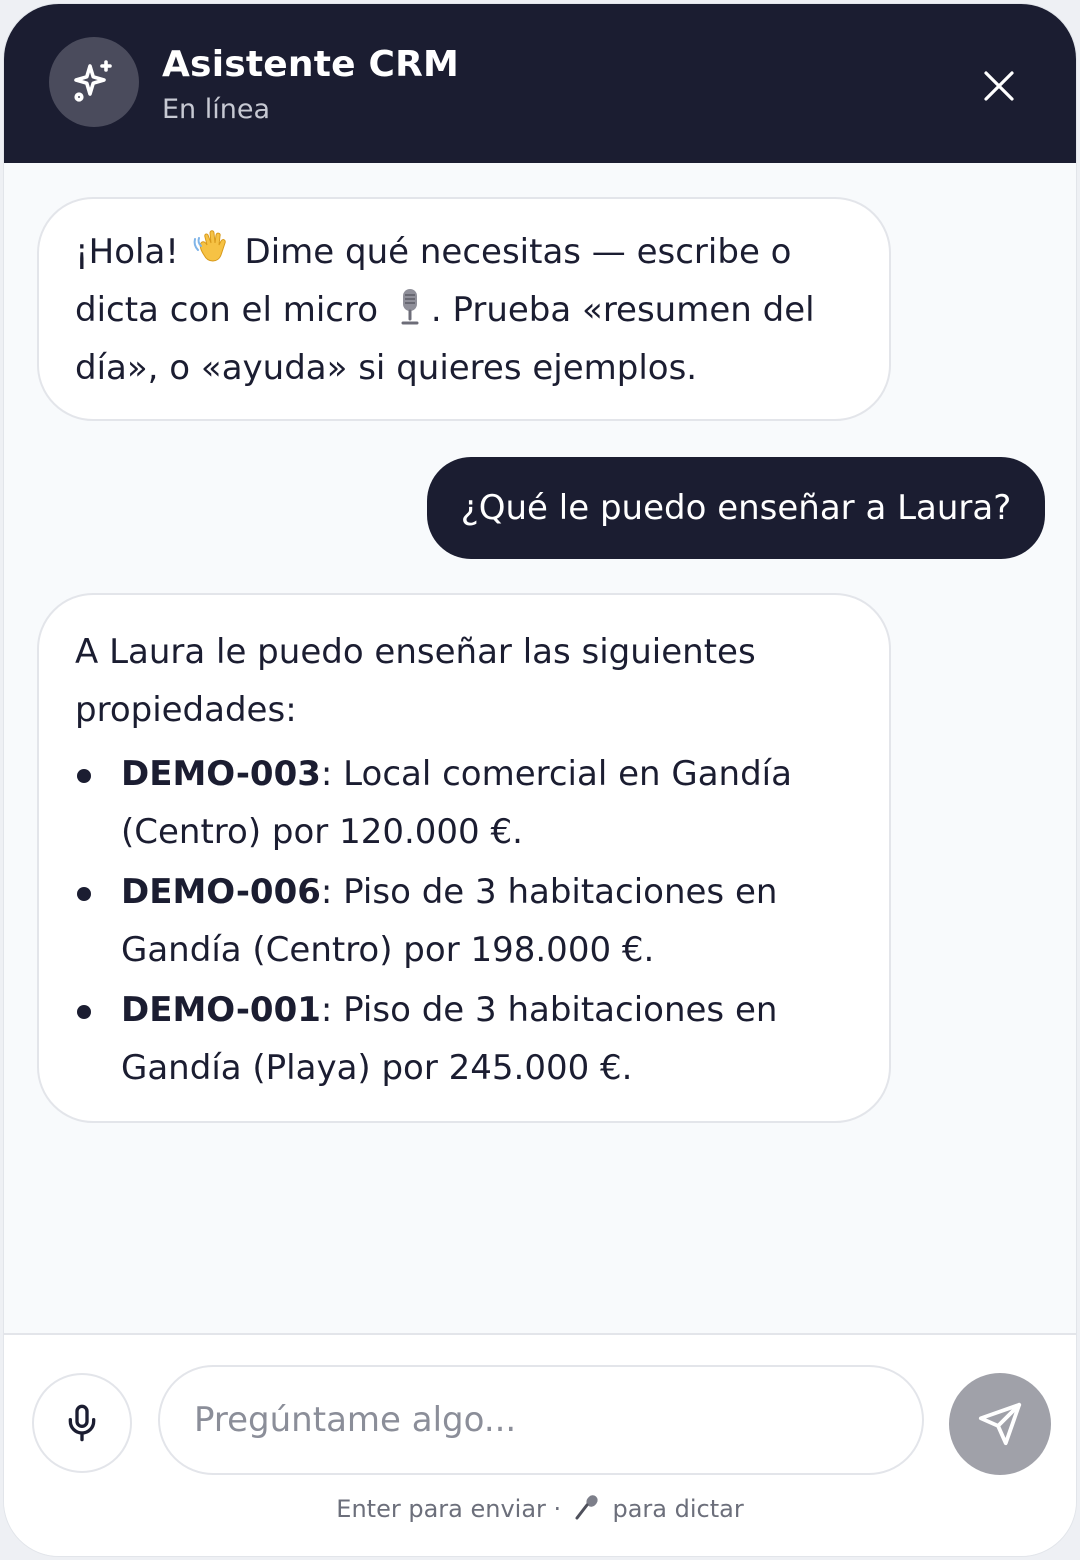 Image resolution: width=1080 pixels, height=1560 pixels. What do you see at coordinates (311, 64) in the screenshot?
I see `chat-title: Asistente CRM` at bounding box center [311, 64].